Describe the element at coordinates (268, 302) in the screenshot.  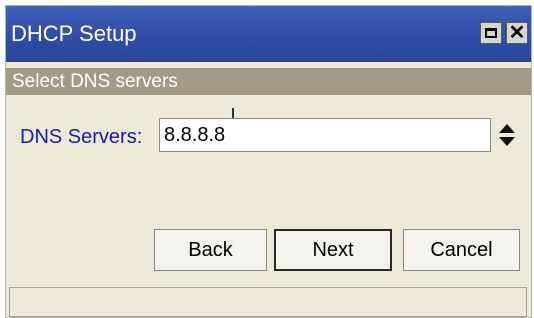
I see `status-bar` at that location.